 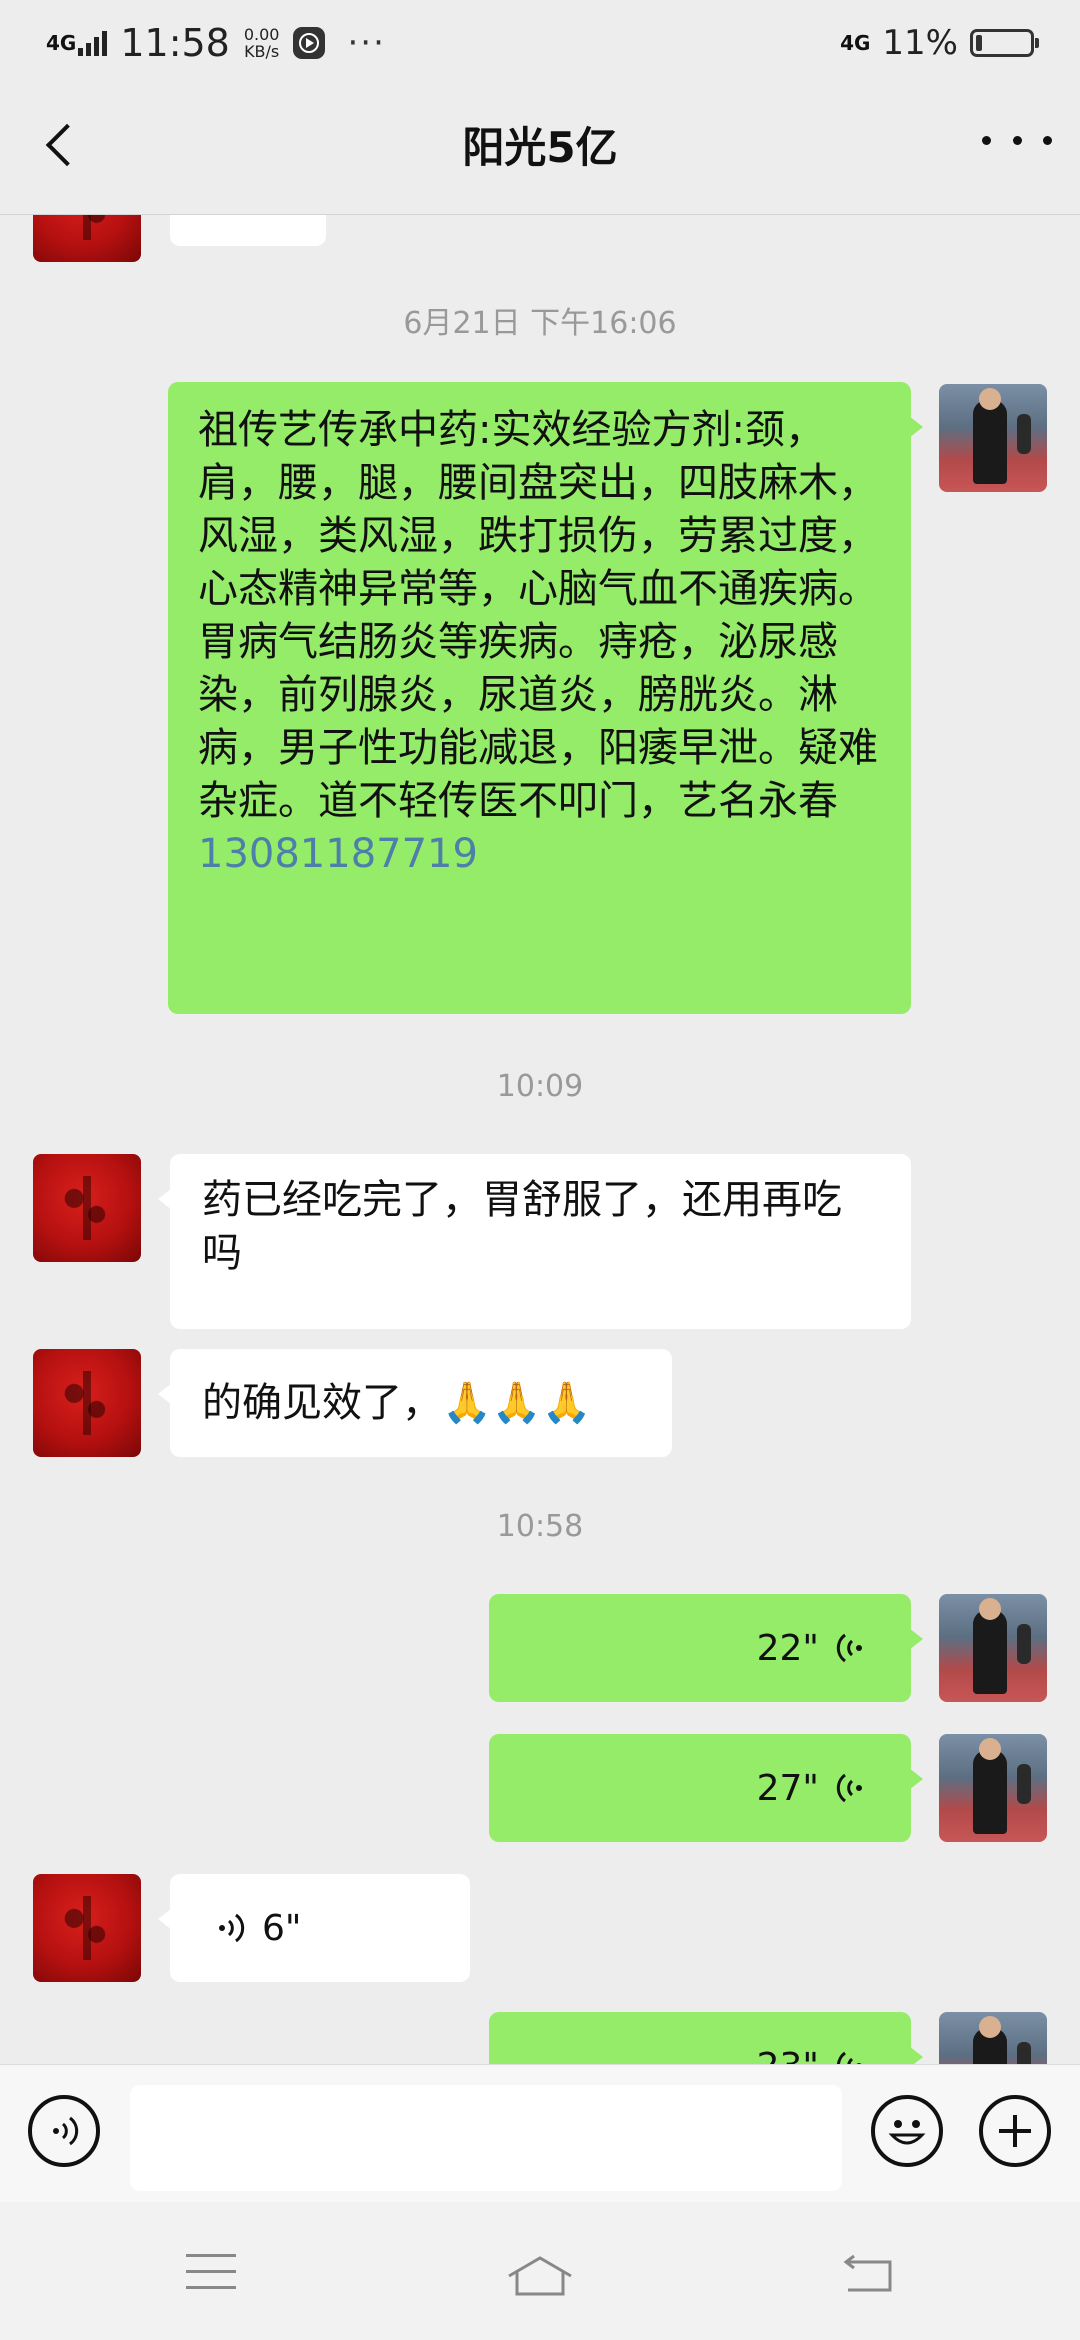 I want to click on message-bubble-partial, so click(x=248, y=230).